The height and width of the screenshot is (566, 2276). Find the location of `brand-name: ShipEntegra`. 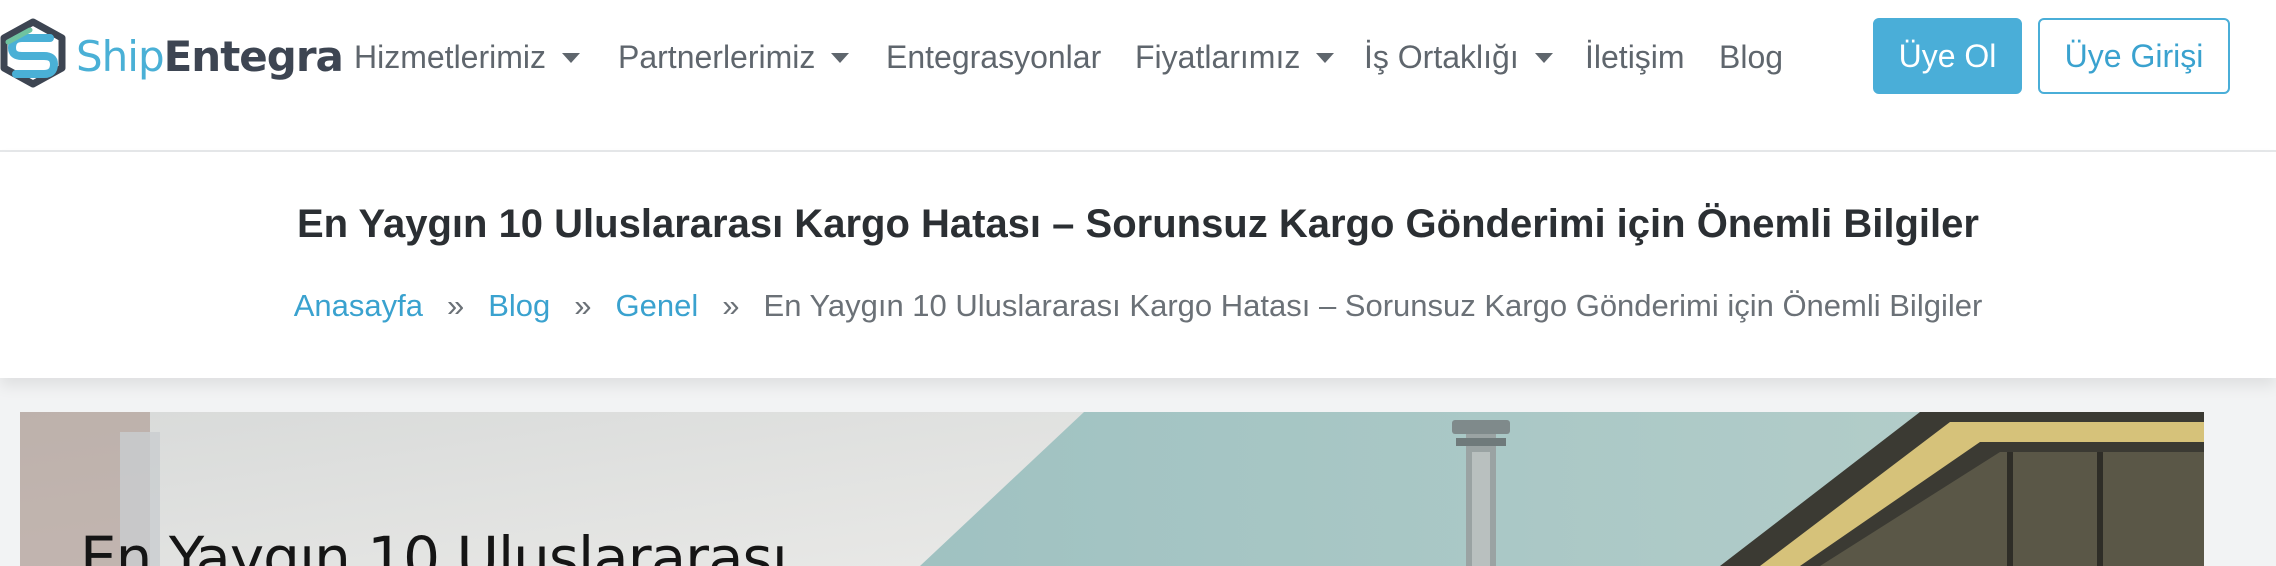

brand-name: ShipEntegra is located at coordinates (210, 56).